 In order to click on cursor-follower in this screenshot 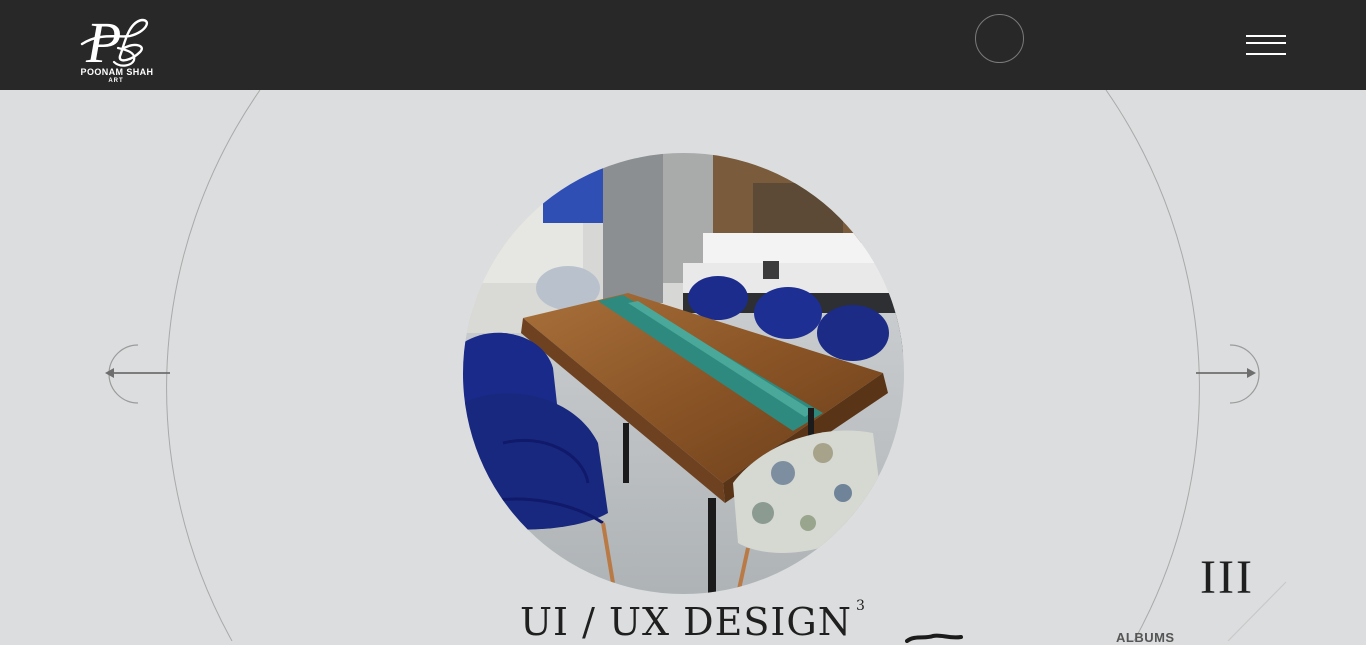, I will do `click(999, 38)`.